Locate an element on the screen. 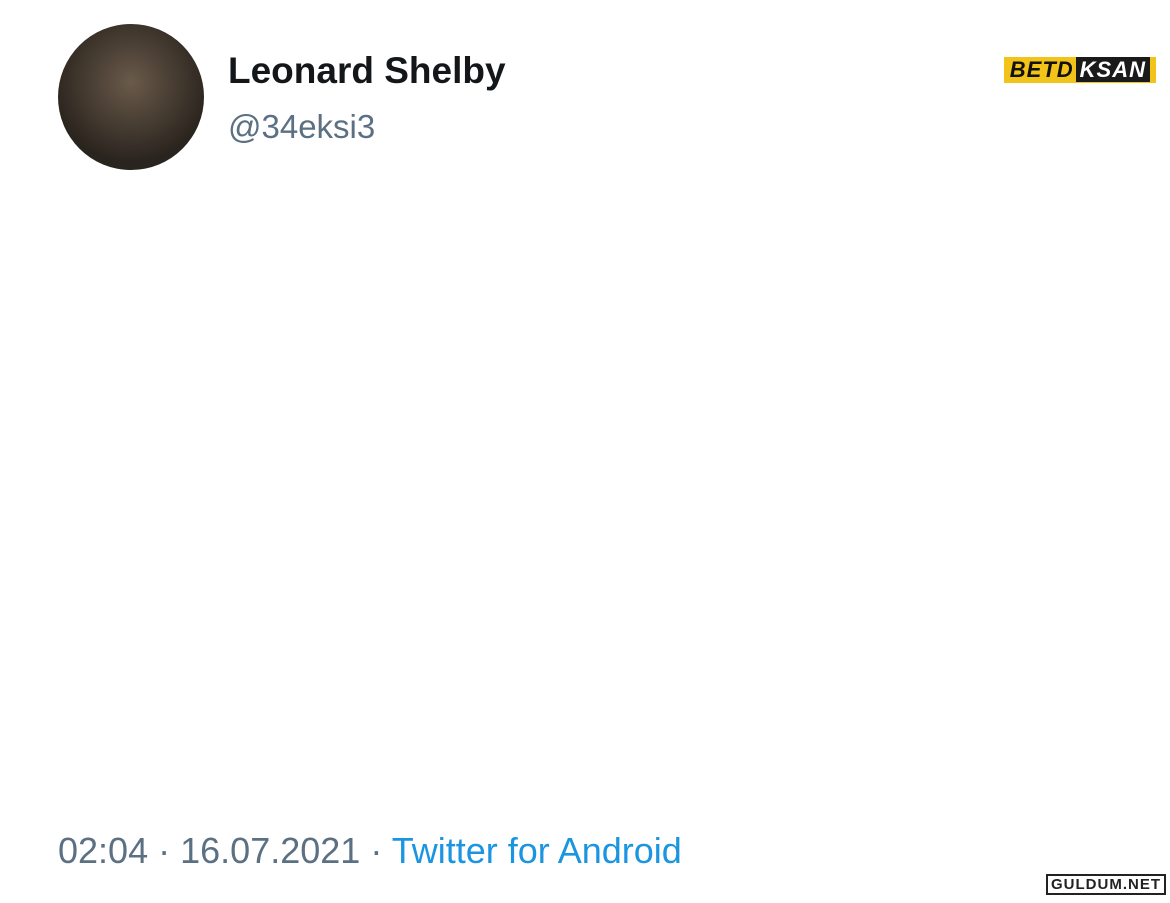 The height and width of the screenshot is (903, 1170). author-handle: @34eksi3 is located at coordinates (301, 127).